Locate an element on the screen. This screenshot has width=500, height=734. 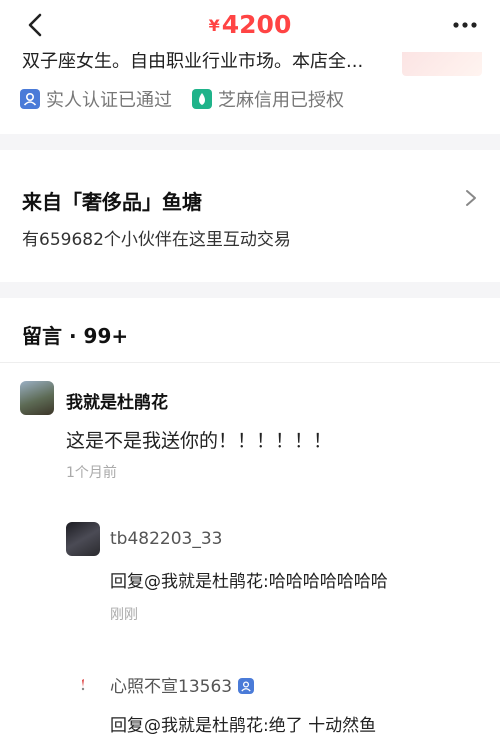
price-label: ¥4200 is located at coordinates (250, 24).